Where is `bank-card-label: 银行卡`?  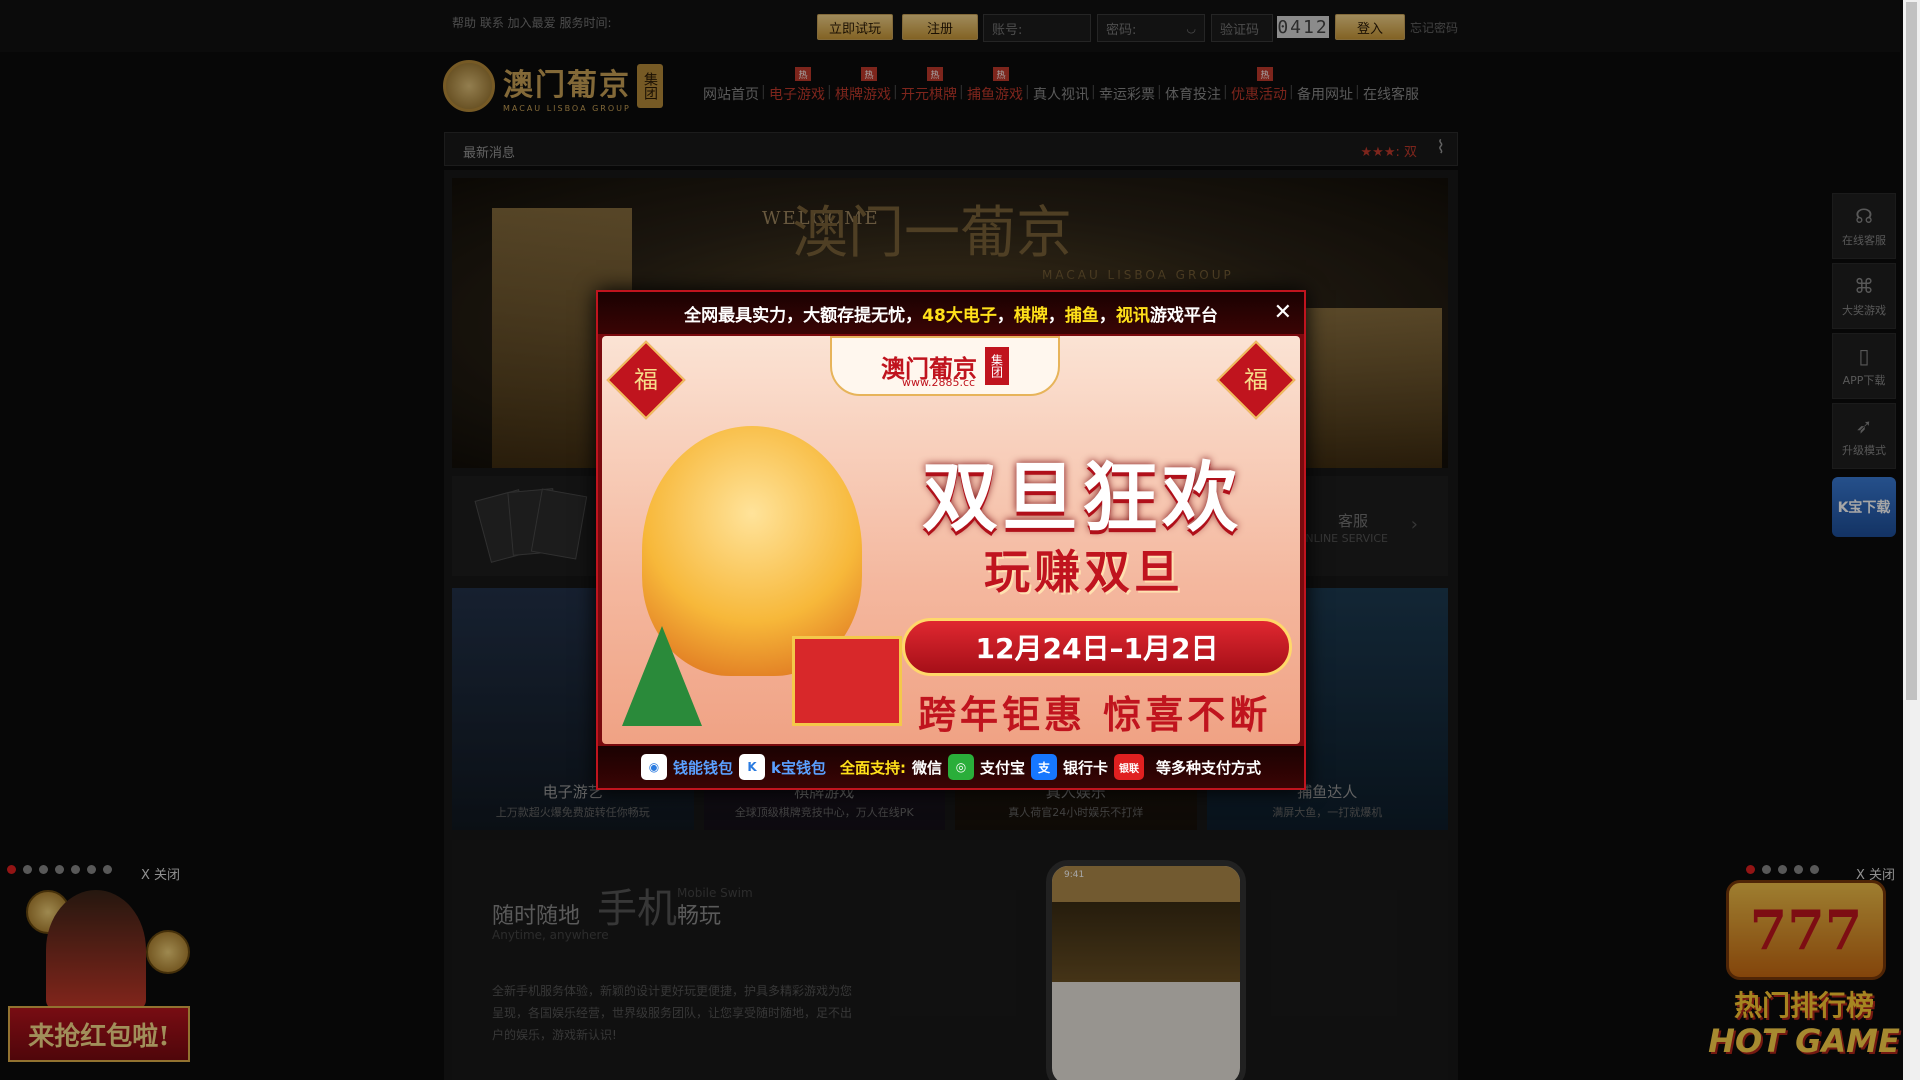 bank-card-label: 银行卡 is located at coordinates (1086, 767).